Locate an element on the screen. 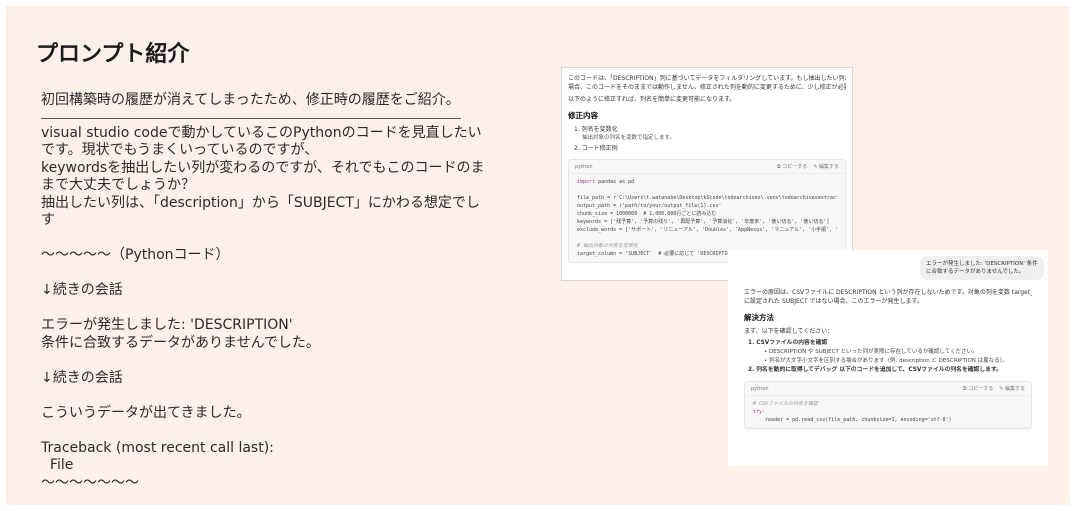  prompt-line: 抽出したい列は、「description」から「SUBJECT」にかわる想定でし is located at coordinates (260, 202).